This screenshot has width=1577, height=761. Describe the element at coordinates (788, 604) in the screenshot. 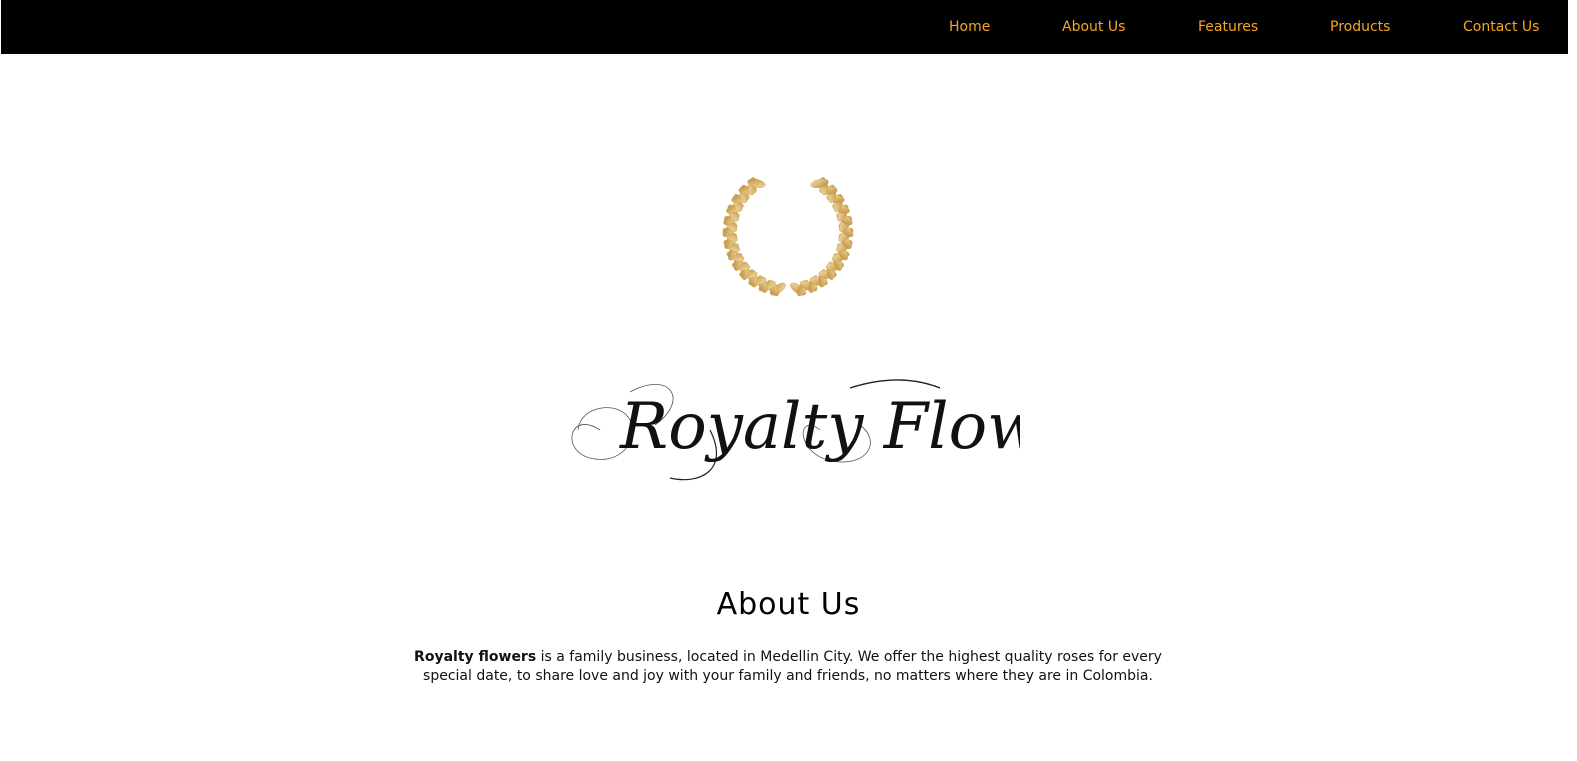

I see `about-us-heading: About Us` at that location.